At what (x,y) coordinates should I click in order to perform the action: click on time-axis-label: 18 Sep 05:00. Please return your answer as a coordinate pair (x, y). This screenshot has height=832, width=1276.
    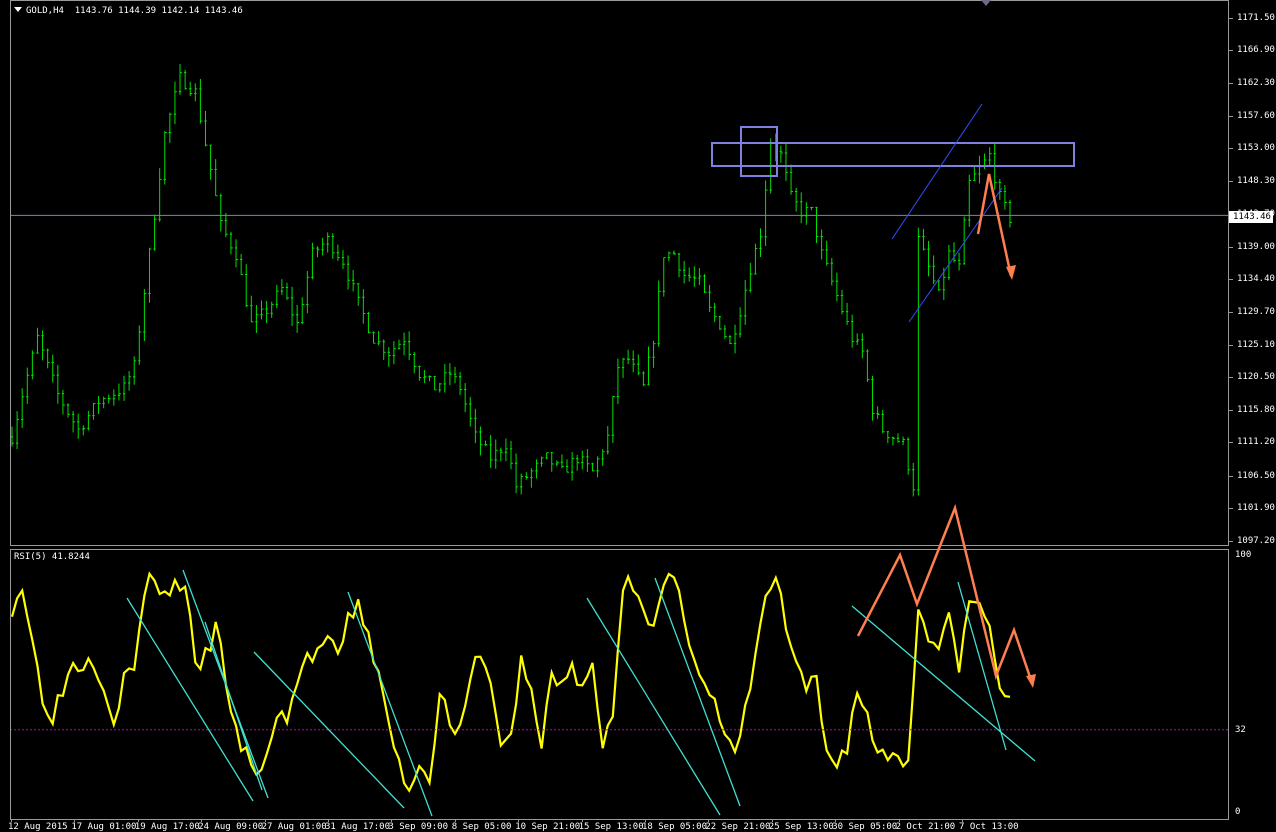
    Looking at the image, I should click on (675, 827).